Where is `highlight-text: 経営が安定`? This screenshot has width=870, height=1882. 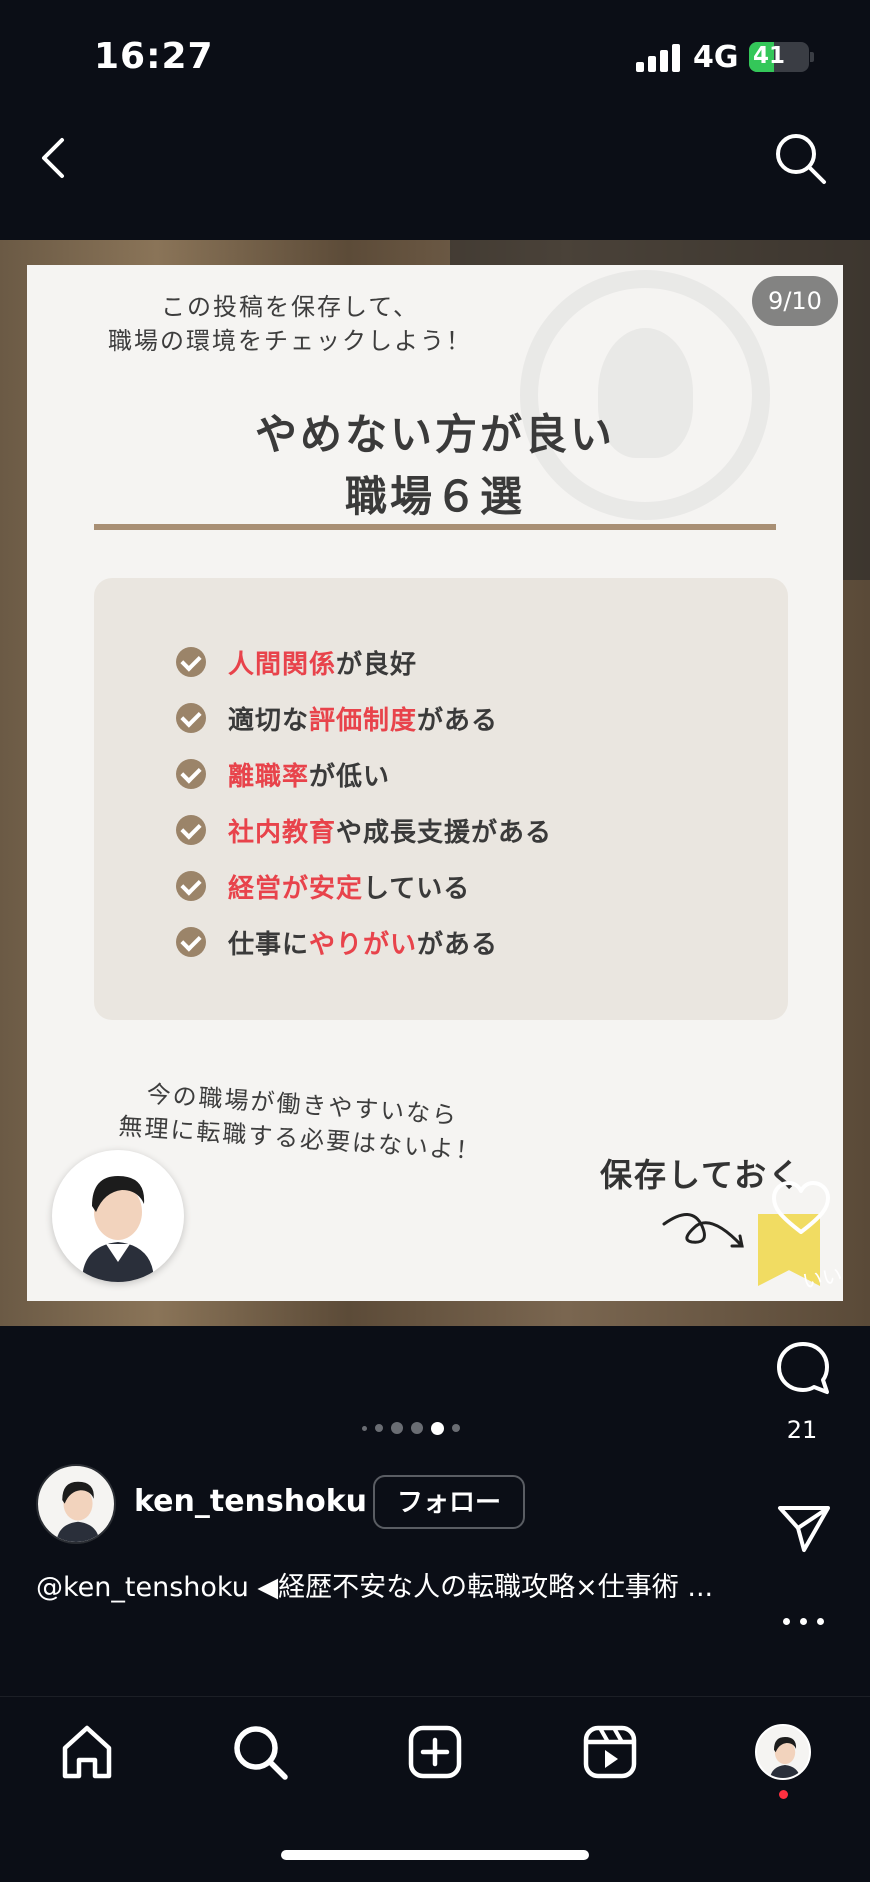 highlight-text: 経営が安定 is located at coordinates (296, 888).